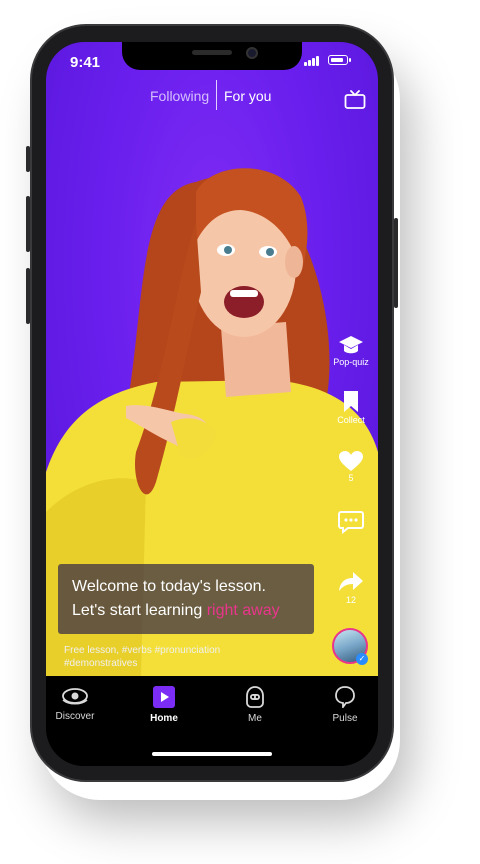  Describe the element at coordinates (28, 296) in the screenshot. I see `volume-down-button` at that location.